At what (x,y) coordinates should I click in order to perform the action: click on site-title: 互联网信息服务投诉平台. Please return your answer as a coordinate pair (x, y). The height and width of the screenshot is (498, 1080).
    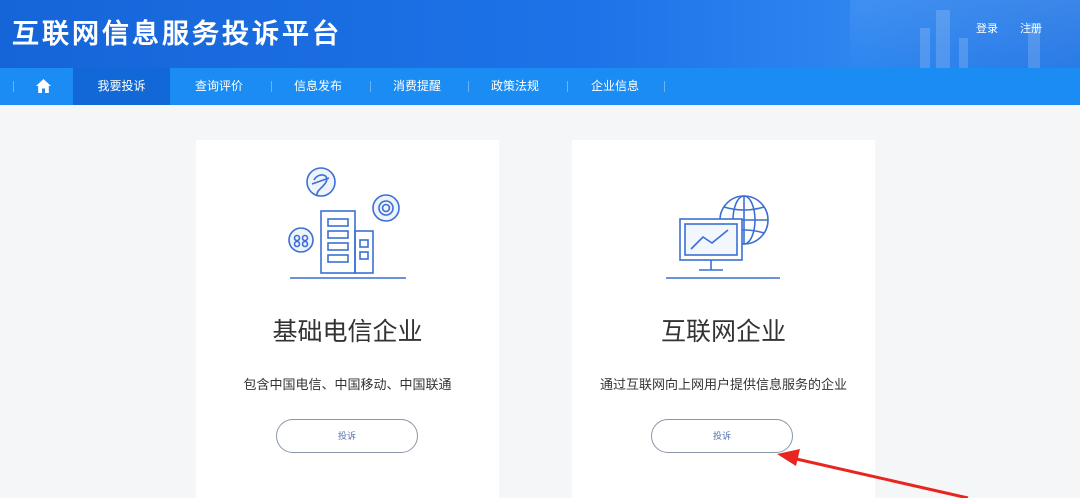
    Looking at the image, I should click on (177, 34).